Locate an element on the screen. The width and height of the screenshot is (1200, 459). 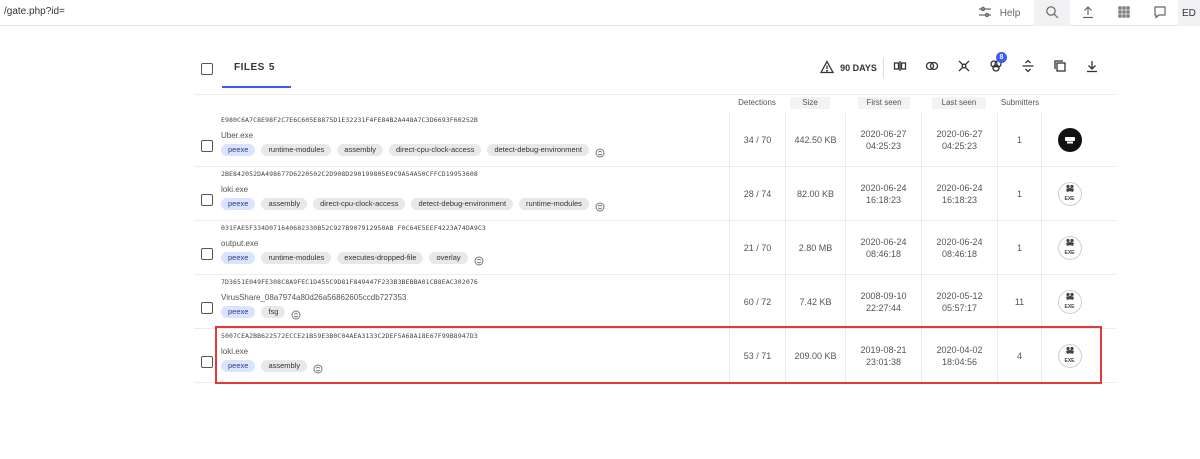
last-seen-time: 16:18:23 is located at coordinates (959, 200).